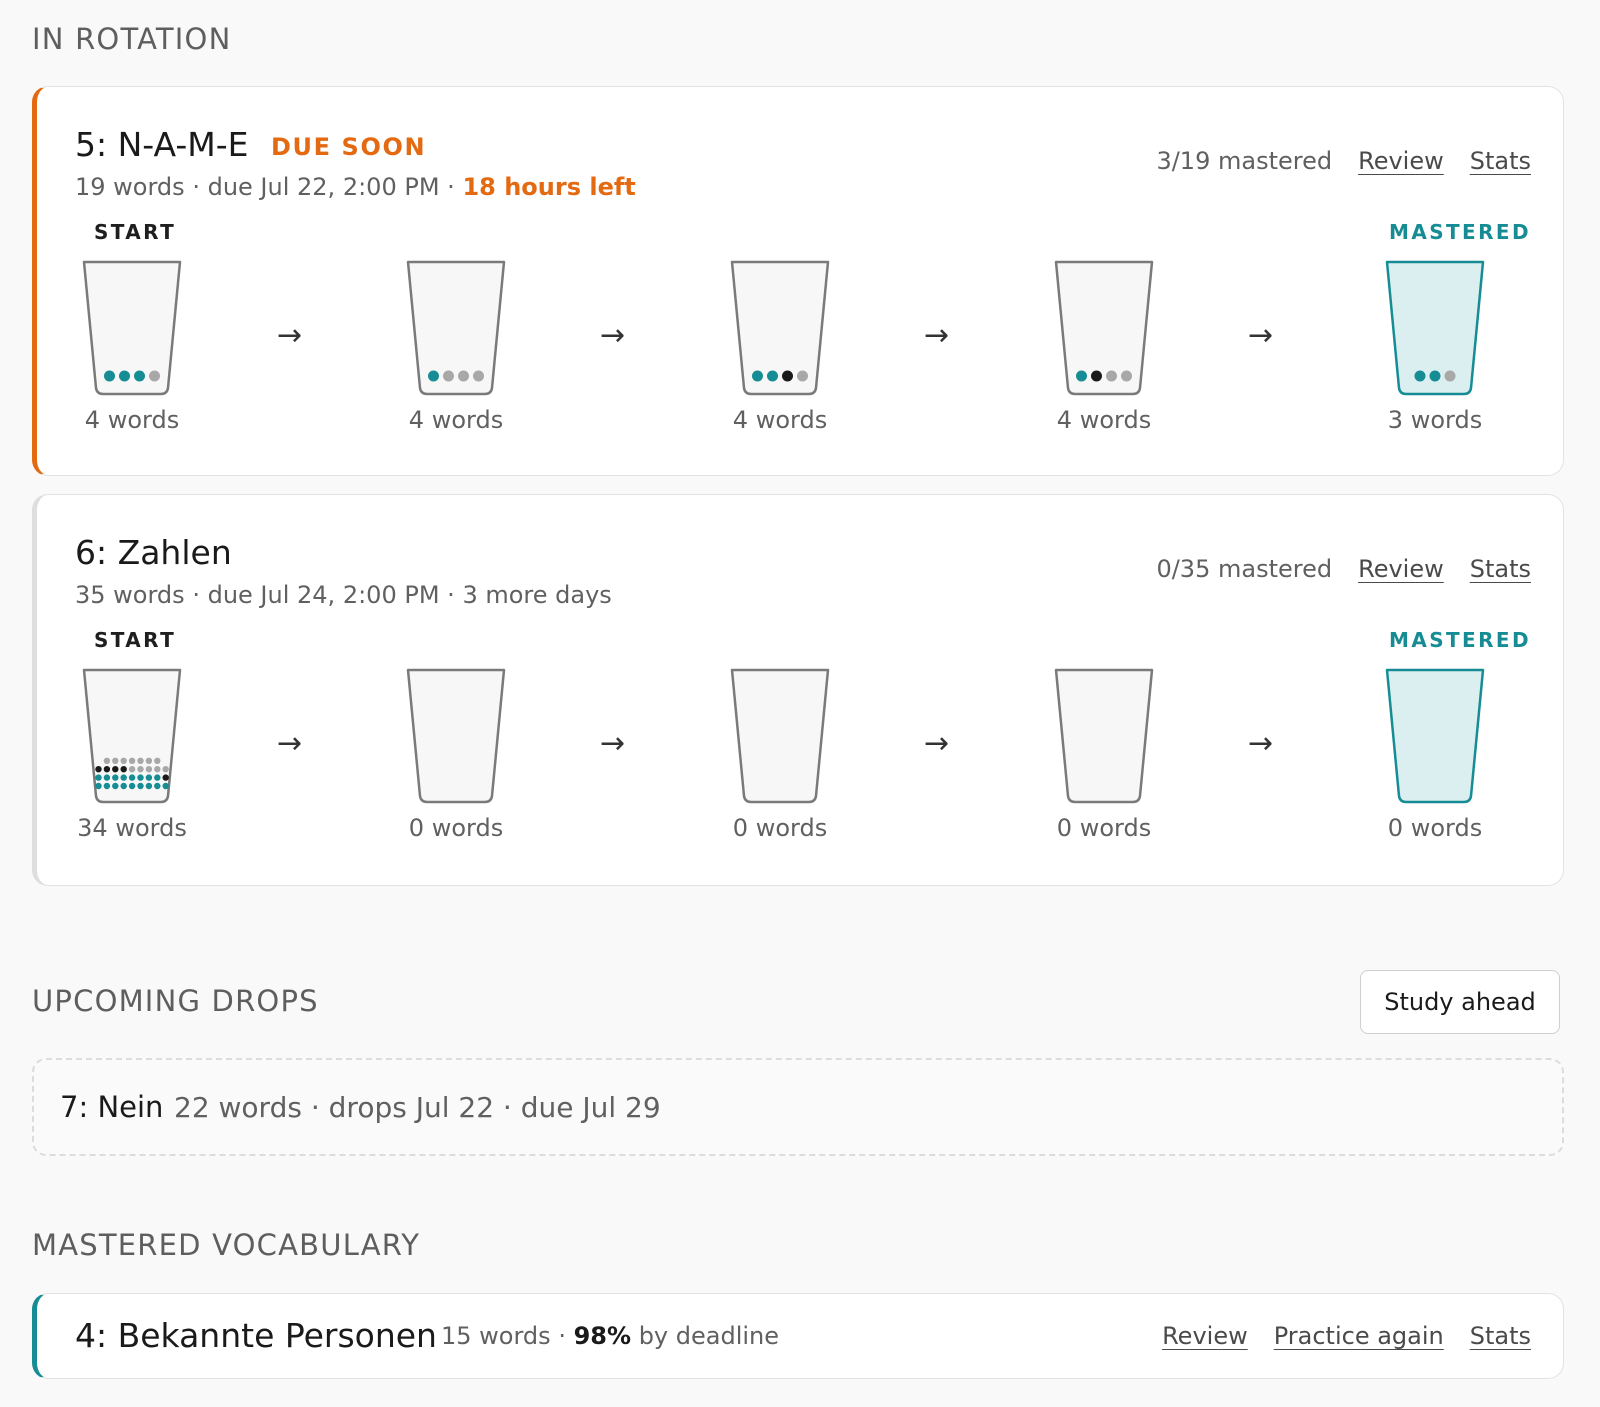 This screenshot has width=1600, height=1407. What do you see at coordinates (132, 828) in the screenshot?
I see `box-word-count: 34 words` at bounding box center [132, 828].